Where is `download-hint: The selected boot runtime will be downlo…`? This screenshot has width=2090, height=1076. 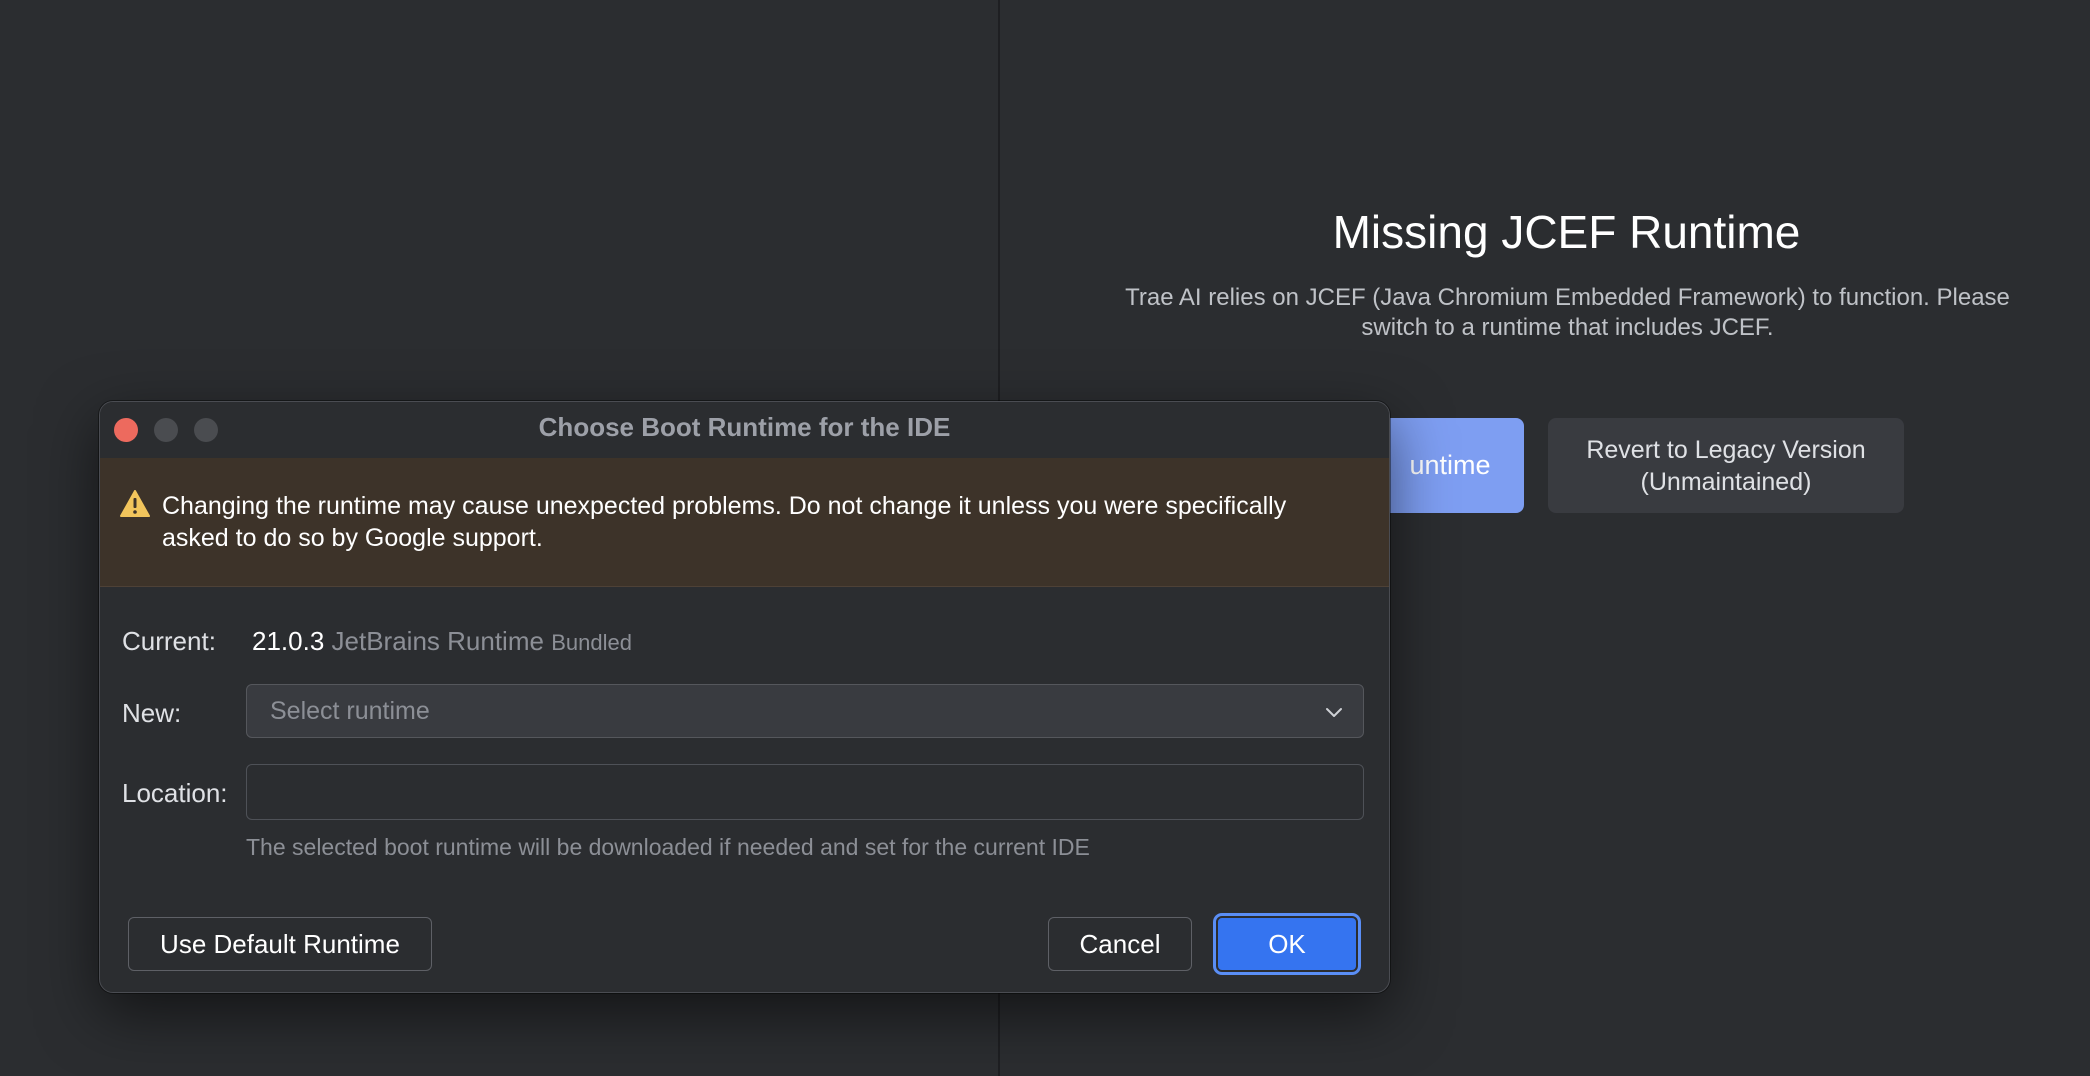 download-hint: The selected boot runtime will be downlo… is located at coordinates (668, 847).